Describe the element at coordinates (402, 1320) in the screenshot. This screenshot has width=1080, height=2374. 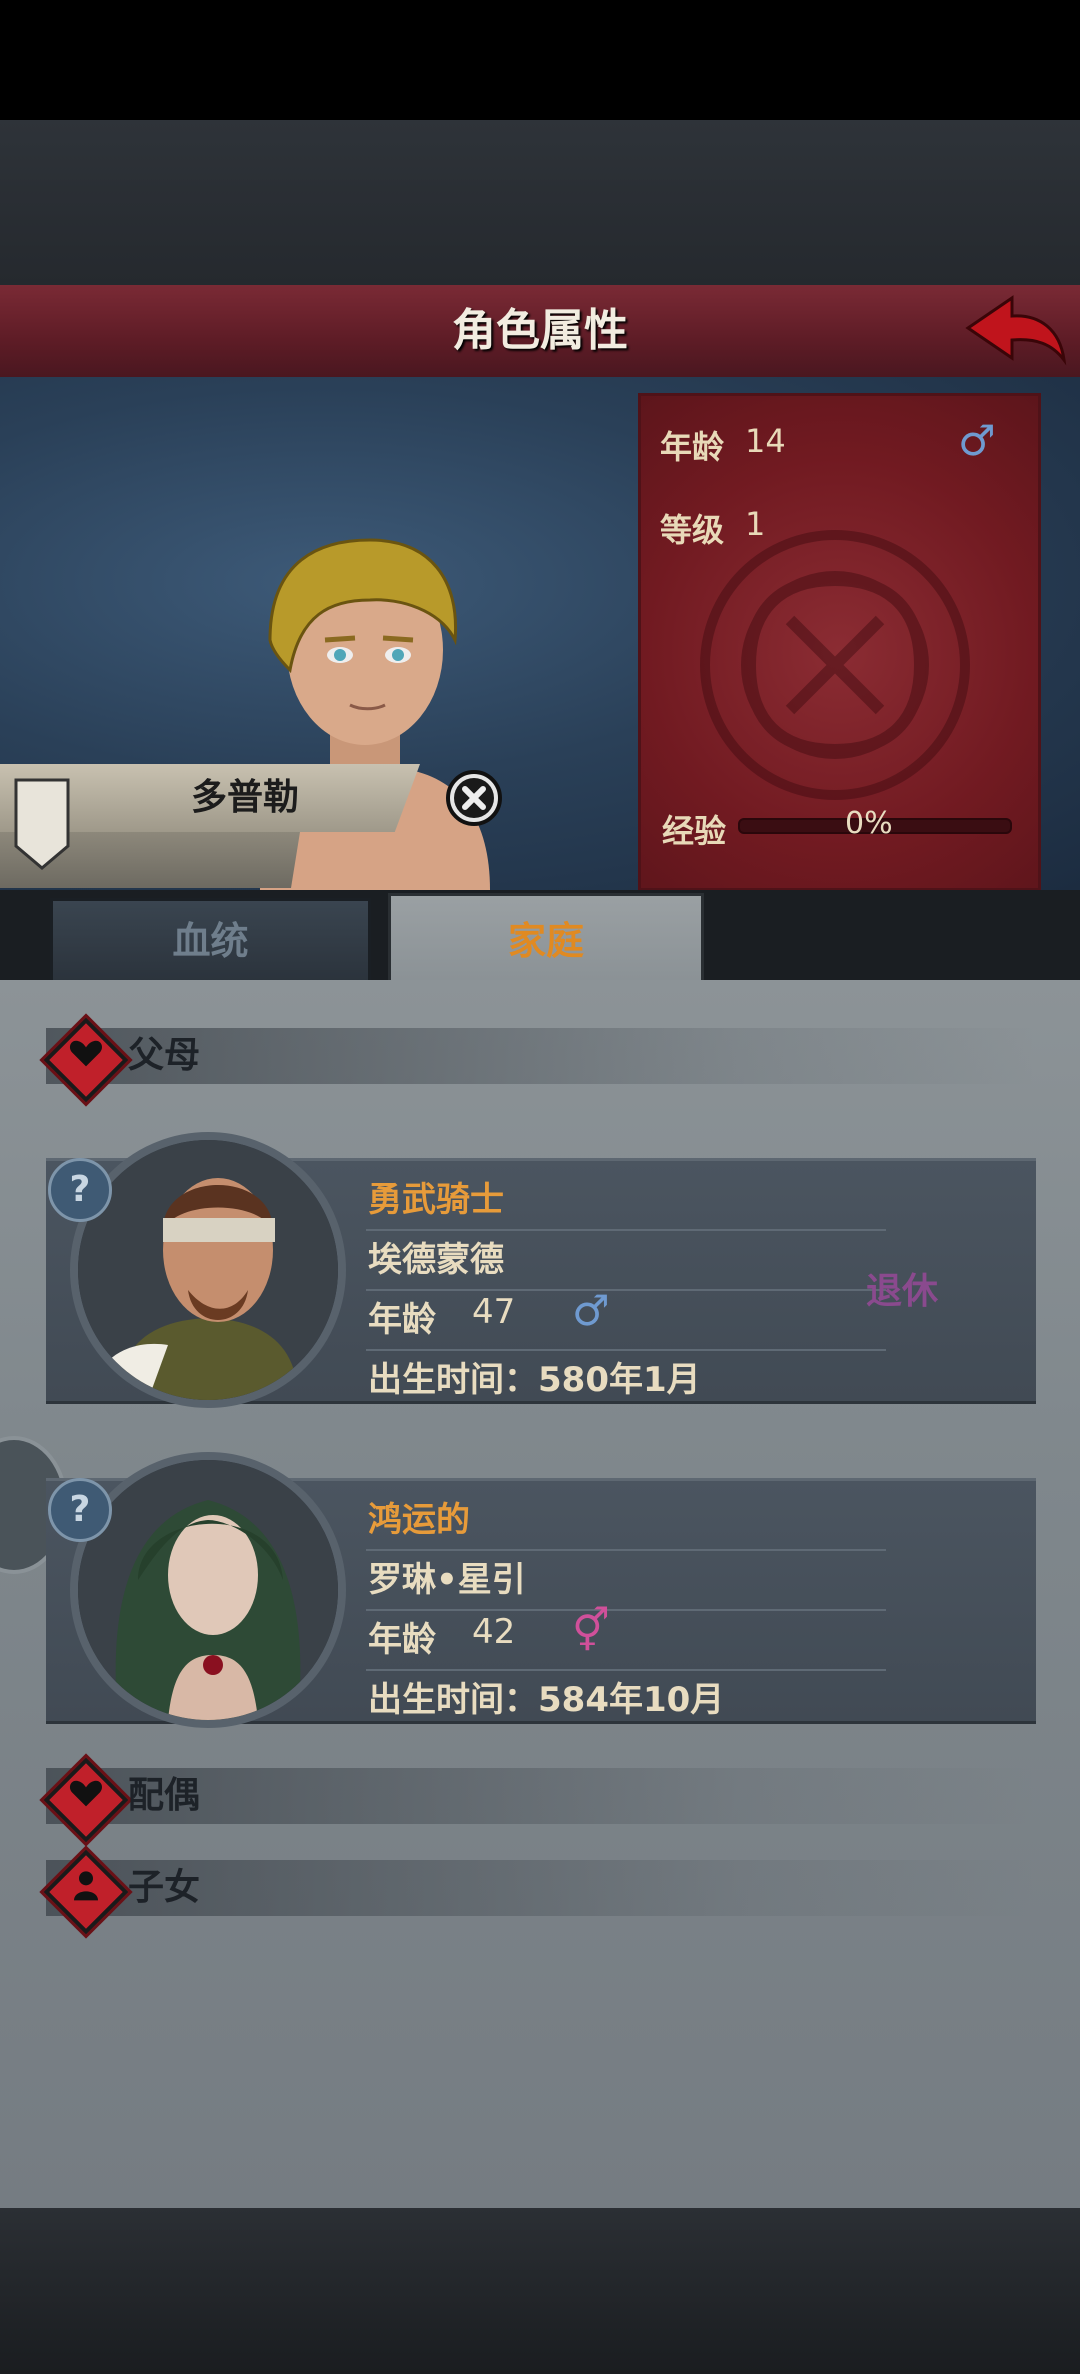
I see `father-age-label: 年龄` at that location.